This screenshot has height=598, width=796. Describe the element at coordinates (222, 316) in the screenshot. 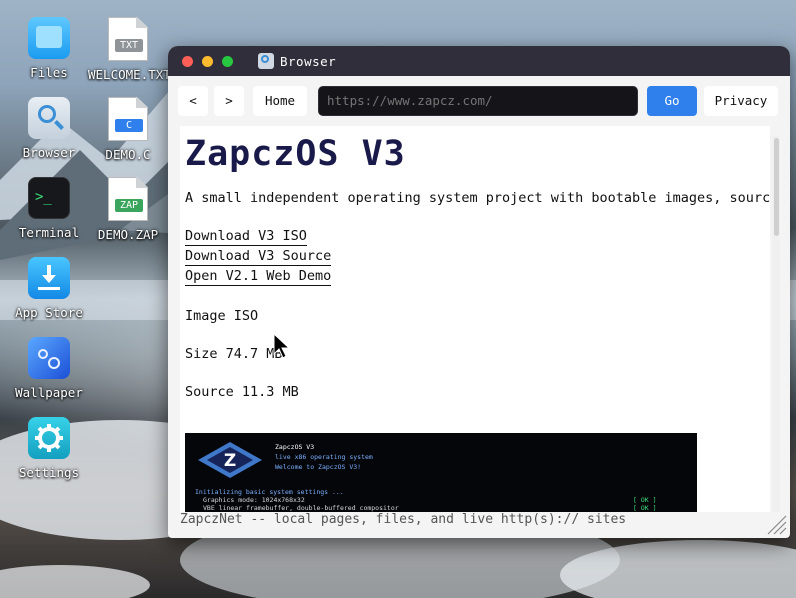

I see `image-label: Image ISO` at that location.